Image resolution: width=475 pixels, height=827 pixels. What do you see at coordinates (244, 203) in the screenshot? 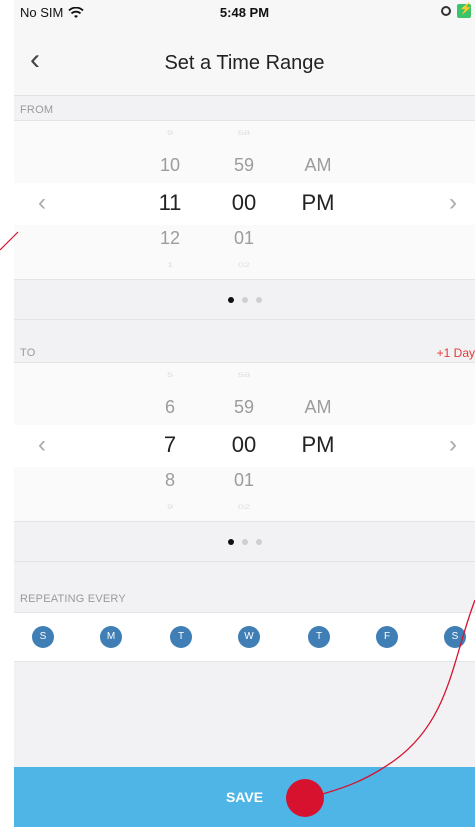
I see `from-minute-selected: 00` at bounding box center [244, 203].